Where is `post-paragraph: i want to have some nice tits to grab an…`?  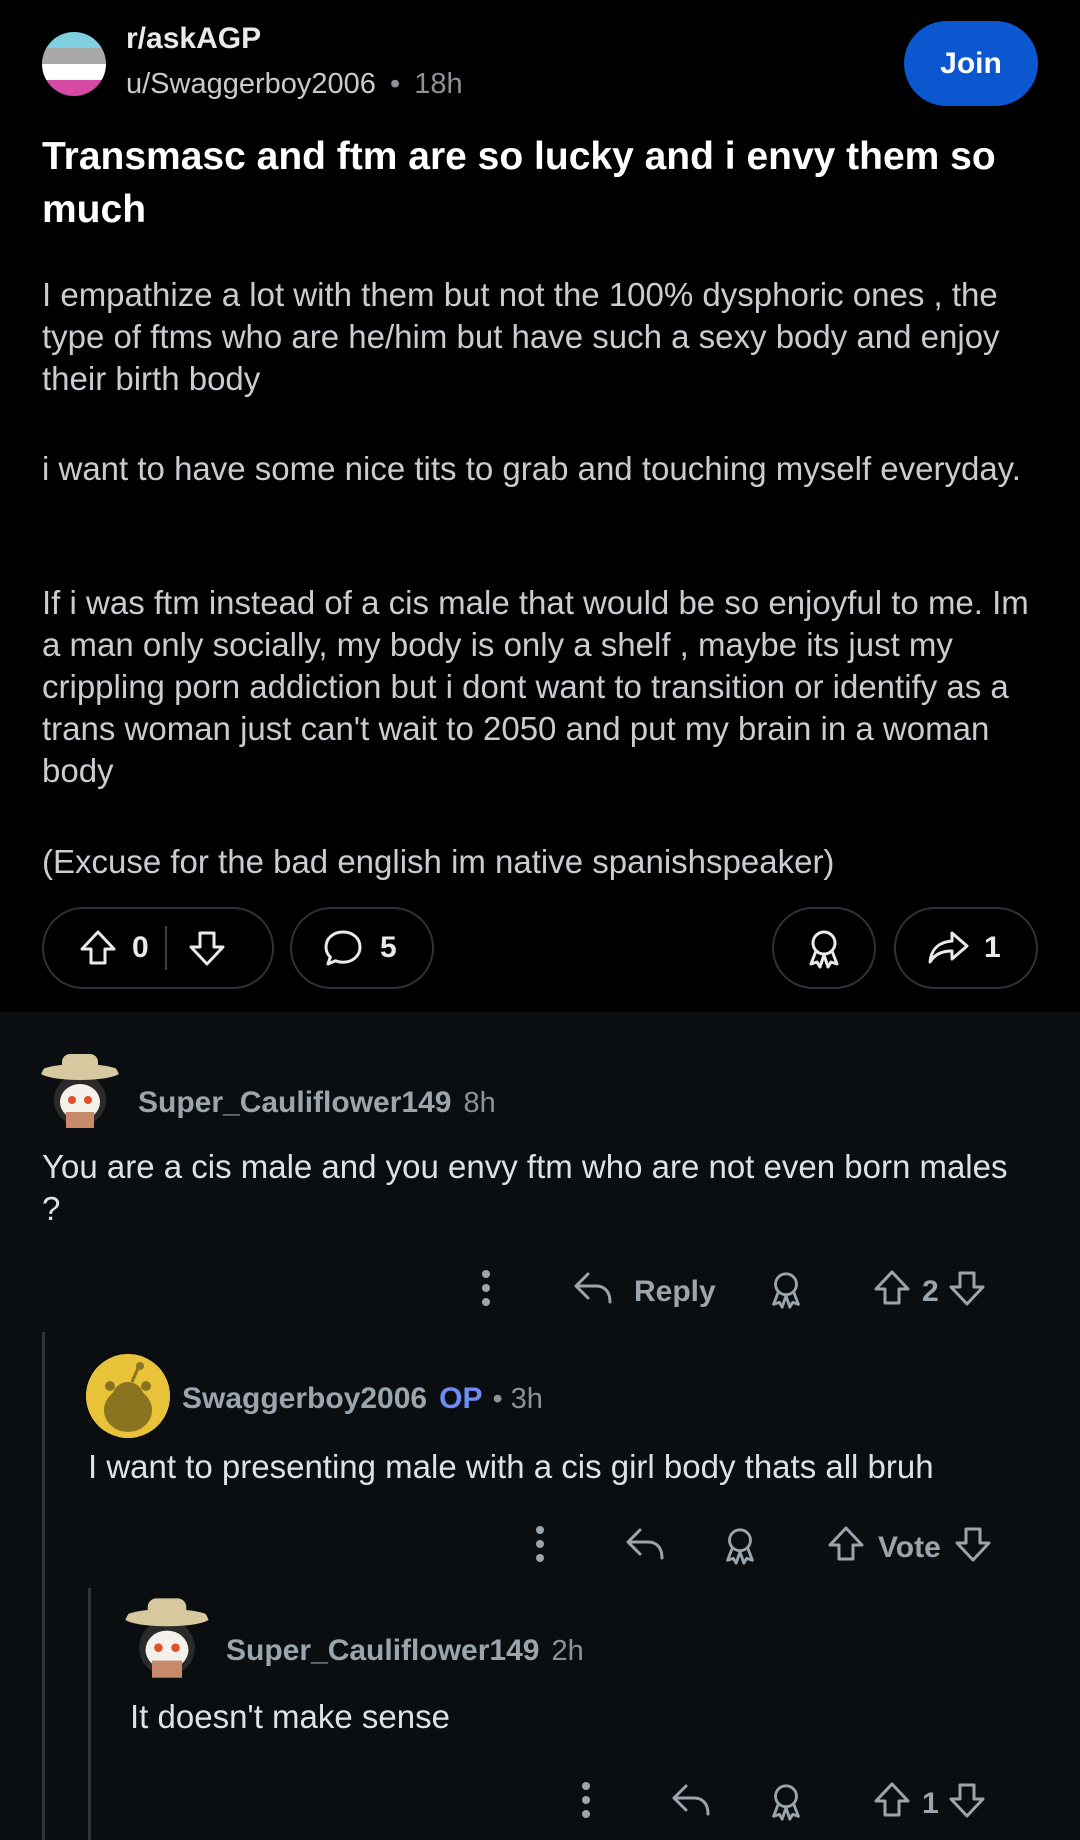
post-paragraph: i want to have some nice tits to grab an… is located at coordinates (531, 468).